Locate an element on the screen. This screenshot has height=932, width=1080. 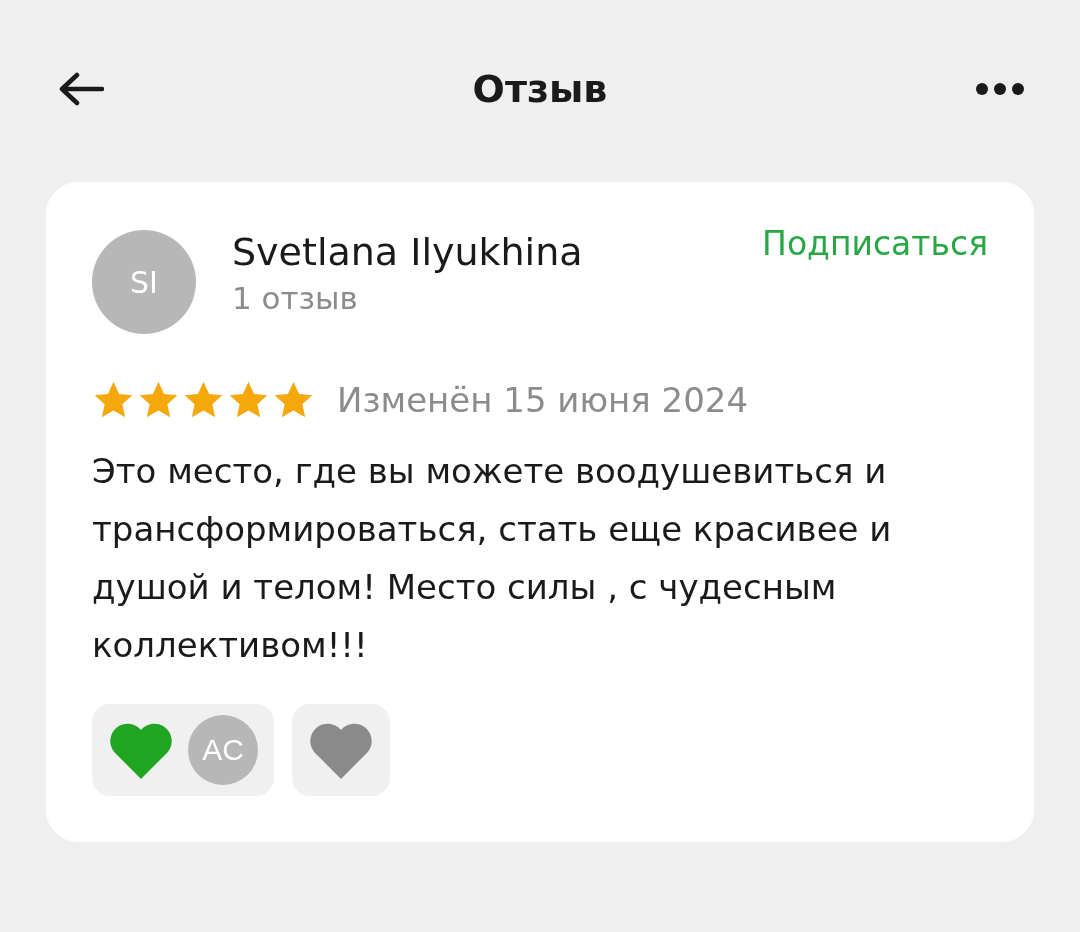
back-arrow-icon is located at coordinates (81, 89).